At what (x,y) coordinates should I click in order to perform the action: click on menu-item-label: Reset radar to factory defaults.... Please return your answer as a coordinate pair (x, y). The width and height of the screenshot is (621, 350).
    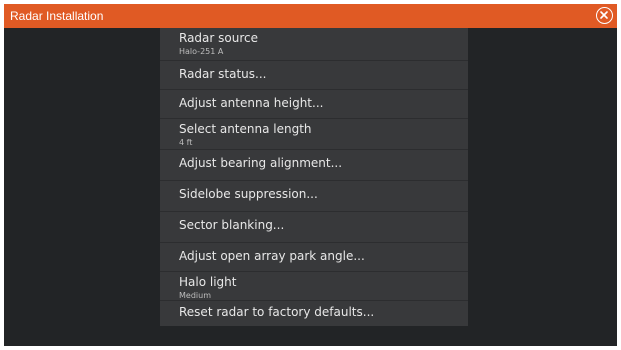
    Looking at the image, I should click on (277, 312).